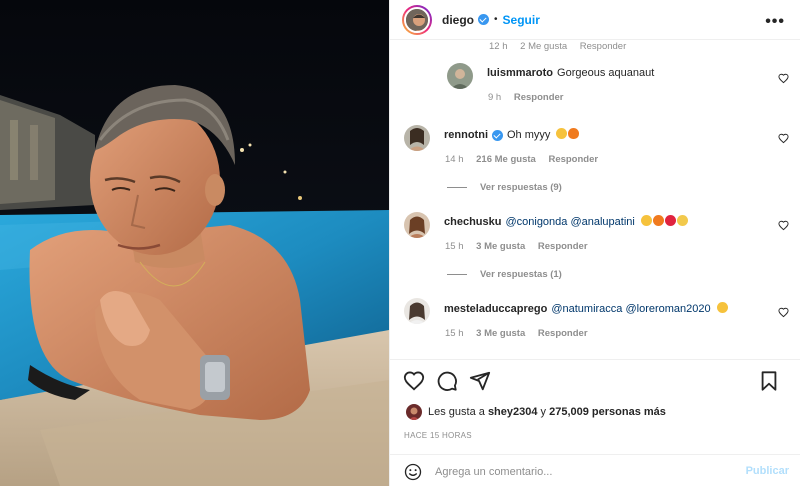 This screenshot has height=487, width=800. What do you see at coordinates (775, 22) in the screenshot?
I see `more-options-icon: •••` at bounding box center [775, 22].